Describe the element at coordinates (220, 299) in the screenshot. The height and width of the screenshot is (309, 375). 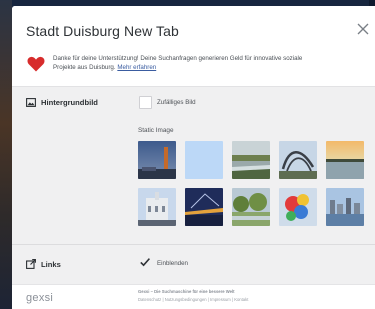
I see `footer-link-imprint: Impressum` at that location.